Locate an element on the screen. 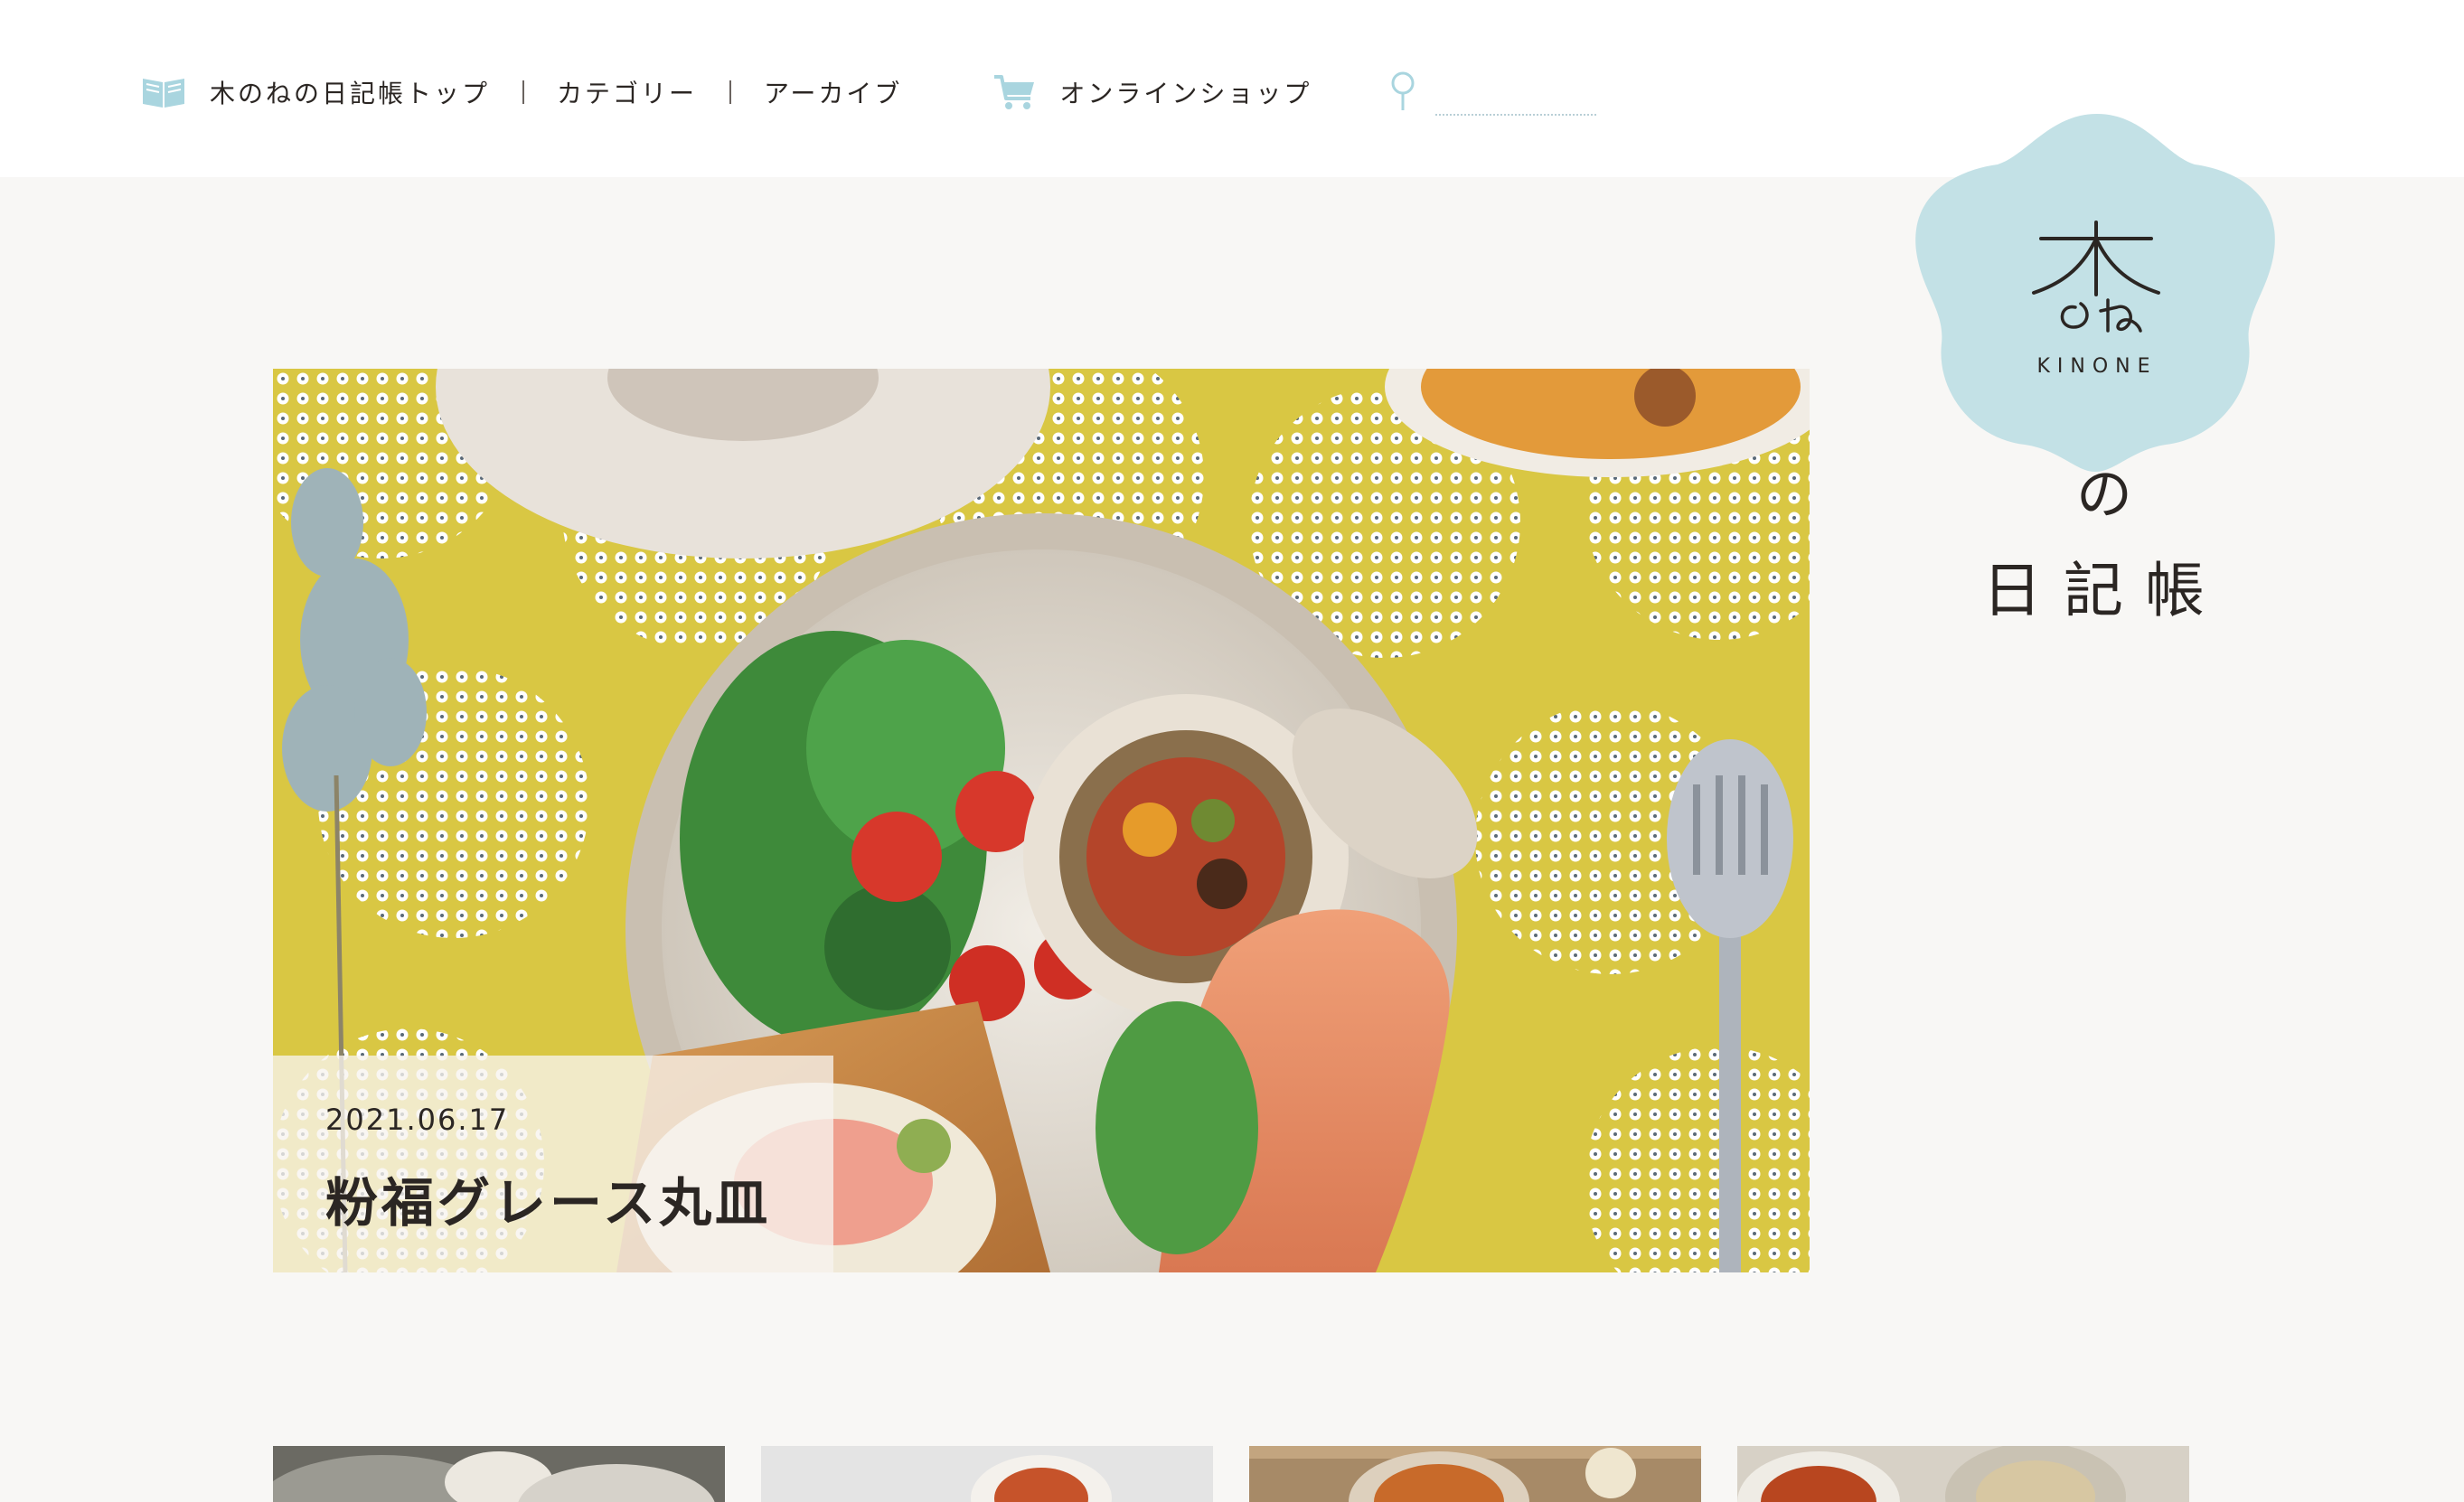  site-logo: KINONE is located at coordinates (2097, 296).